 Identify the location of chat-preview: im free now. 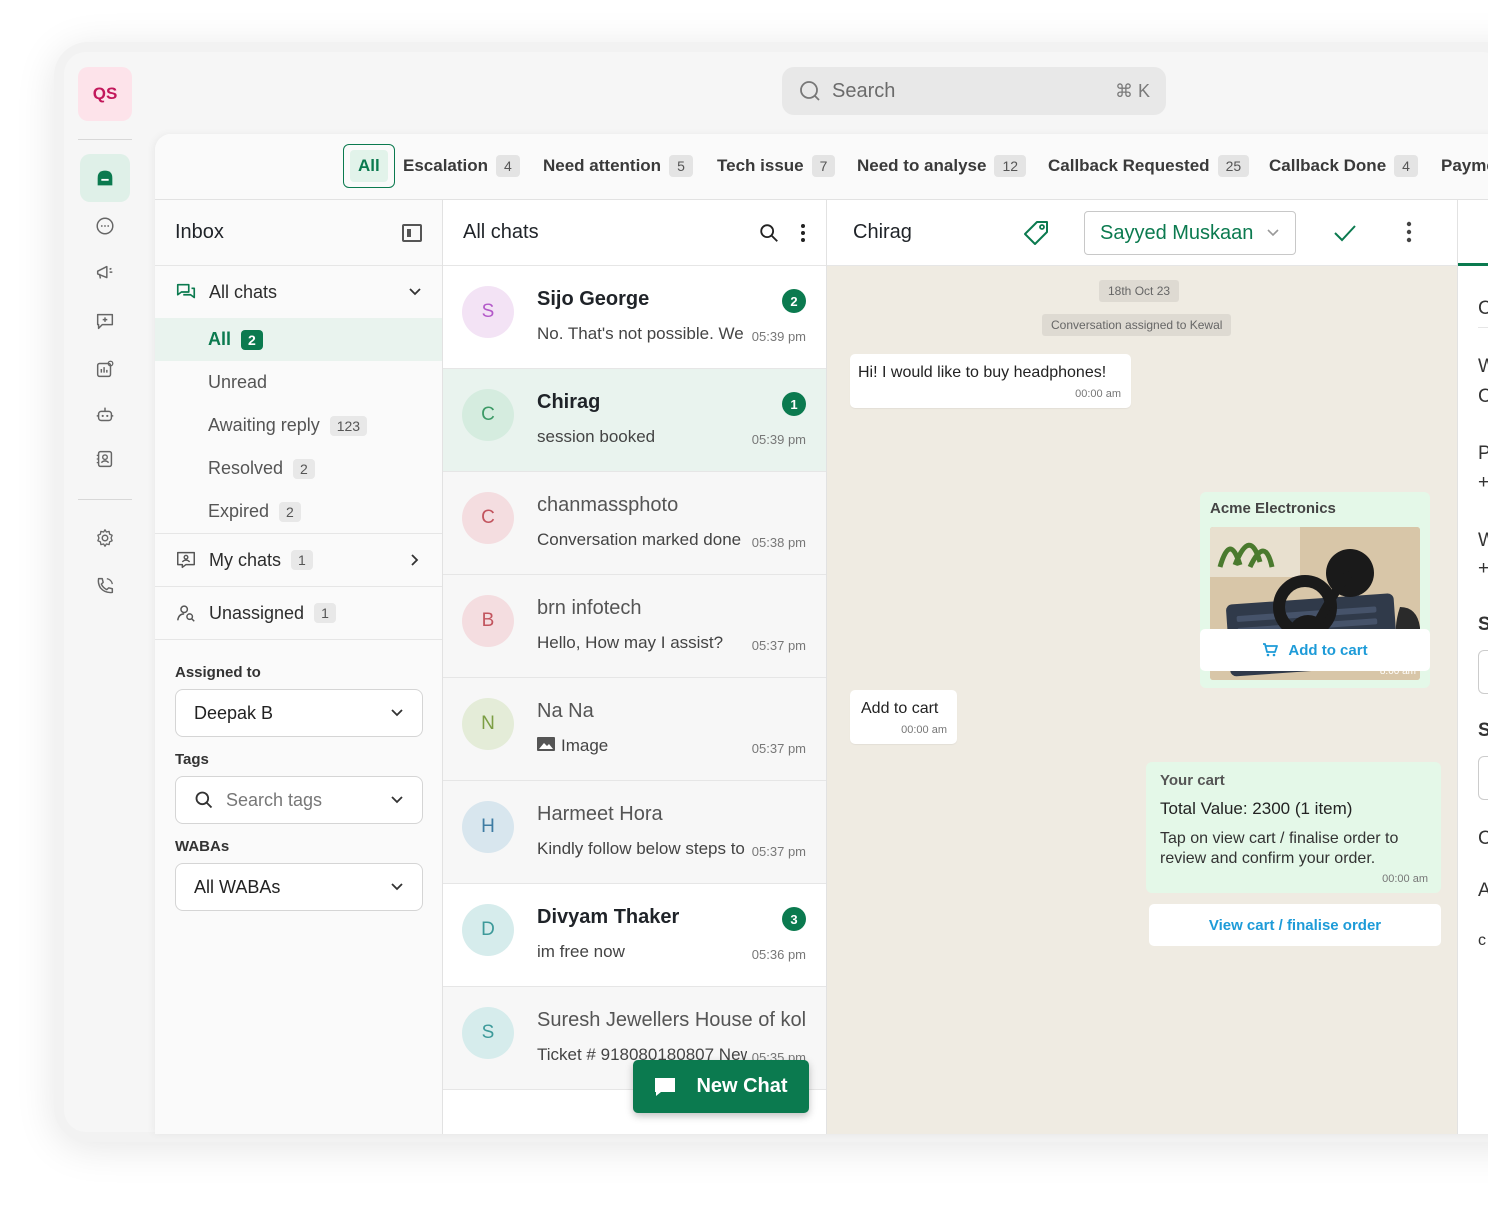
(581, 951).